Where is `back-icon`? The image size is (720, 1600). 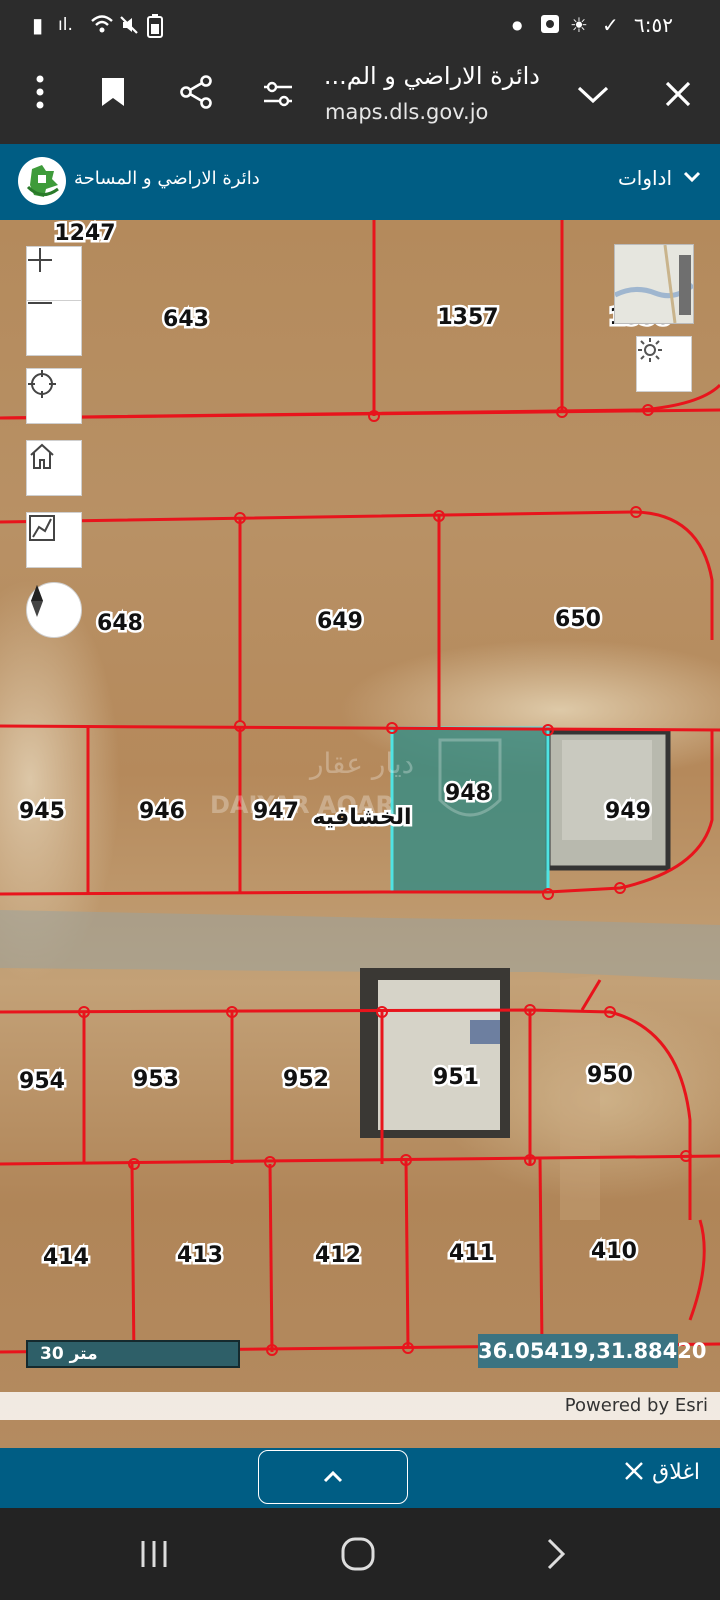
back-icon is located at coordinates (556, 1556).